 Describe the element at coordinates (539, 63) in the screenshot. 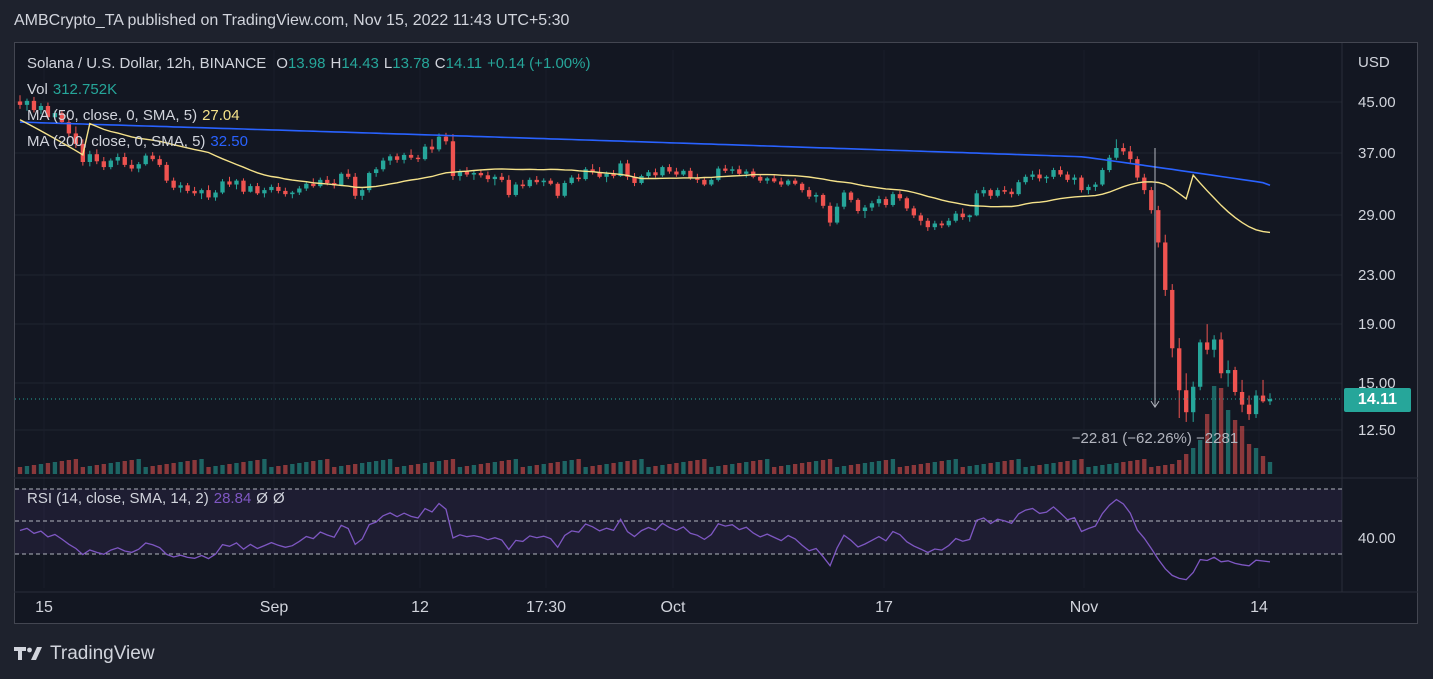

I see `change-value: +0.14 (+1.00%)` at that location.